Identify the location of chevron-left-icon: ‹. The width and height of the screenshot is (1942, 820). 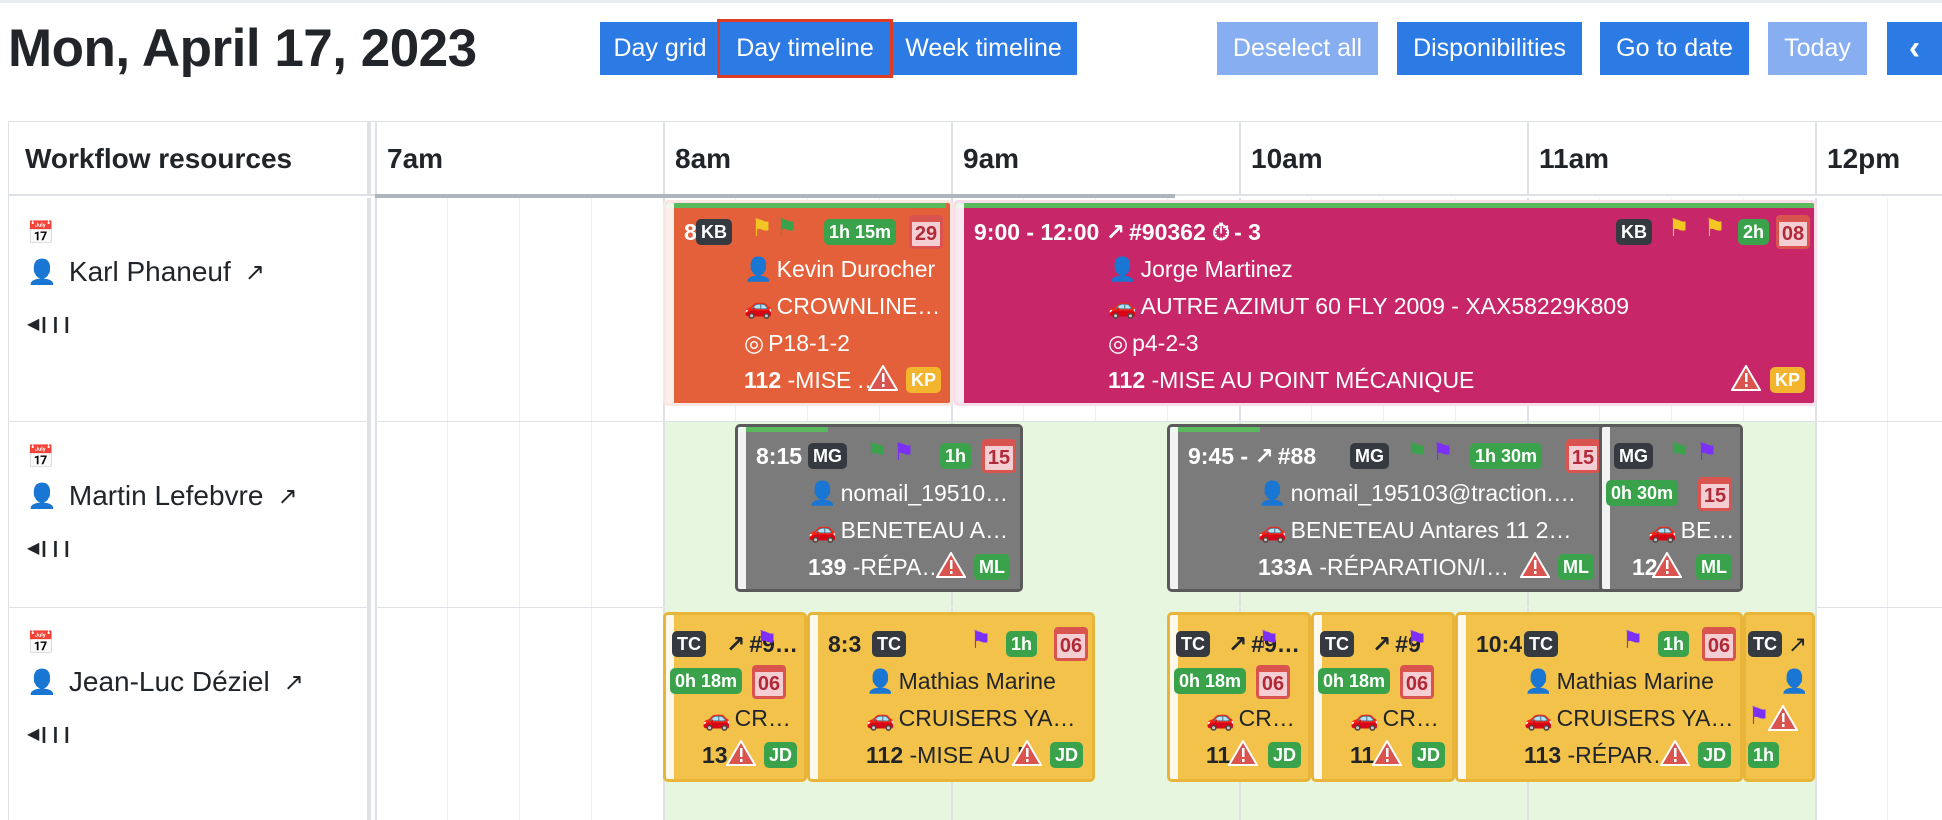
(1914, 48).